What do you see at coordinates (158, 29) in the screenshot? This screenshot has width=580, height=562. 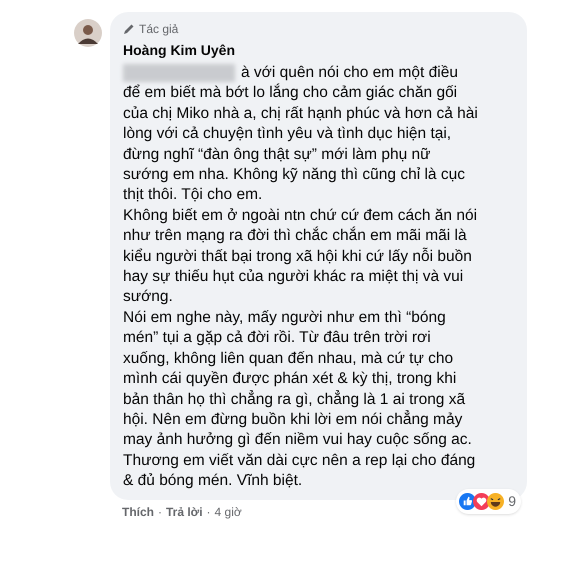 I see `author-label: Tác giả` at bounding box center [158, 29].